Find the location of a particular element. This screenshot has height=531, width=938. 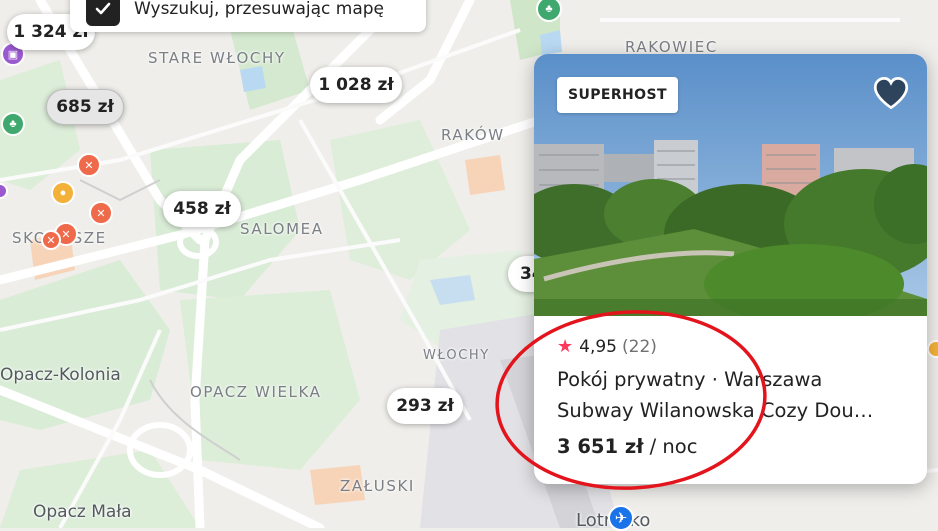

superhost-badge: SUPERHOST is located at coordinates (617, 95).